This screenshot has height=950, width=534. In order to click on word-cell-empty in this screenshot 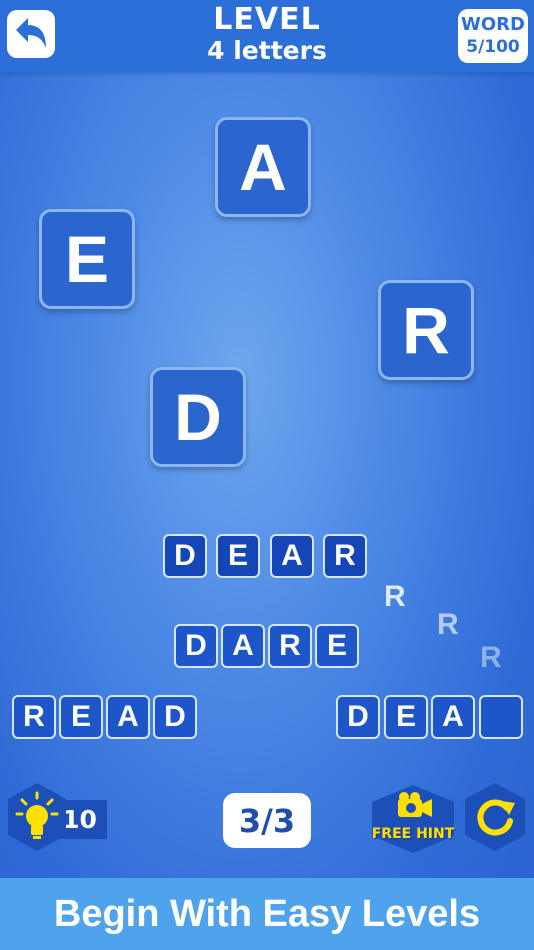, I will do `click(501, 717)`.